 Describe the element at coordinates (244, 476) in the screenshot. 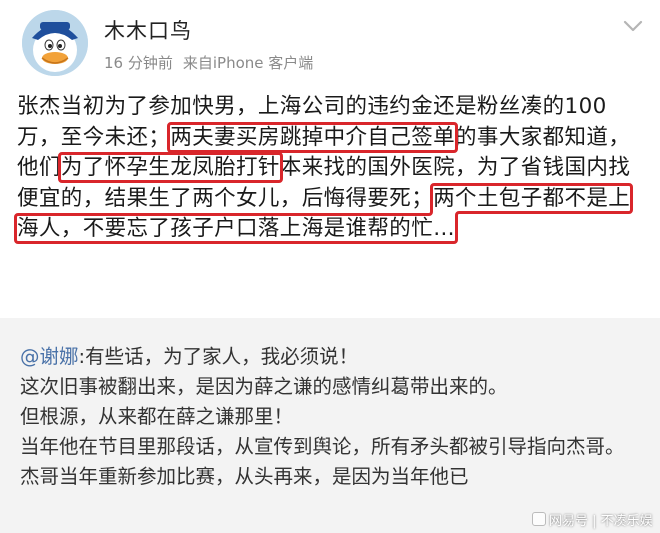

I see `repost-line: 杰哥当年重新参加比赛，从头再来，是因为当年他已` at that location.